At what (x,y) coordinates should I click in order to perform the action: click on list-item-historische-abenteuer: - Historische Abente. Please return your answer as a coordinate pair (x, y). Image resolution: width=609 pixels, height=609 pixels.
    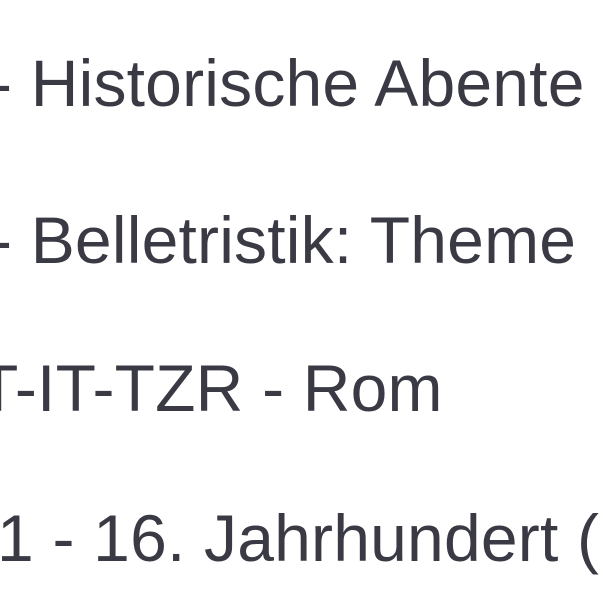
    Looking at the image, I should click on (292, 83).